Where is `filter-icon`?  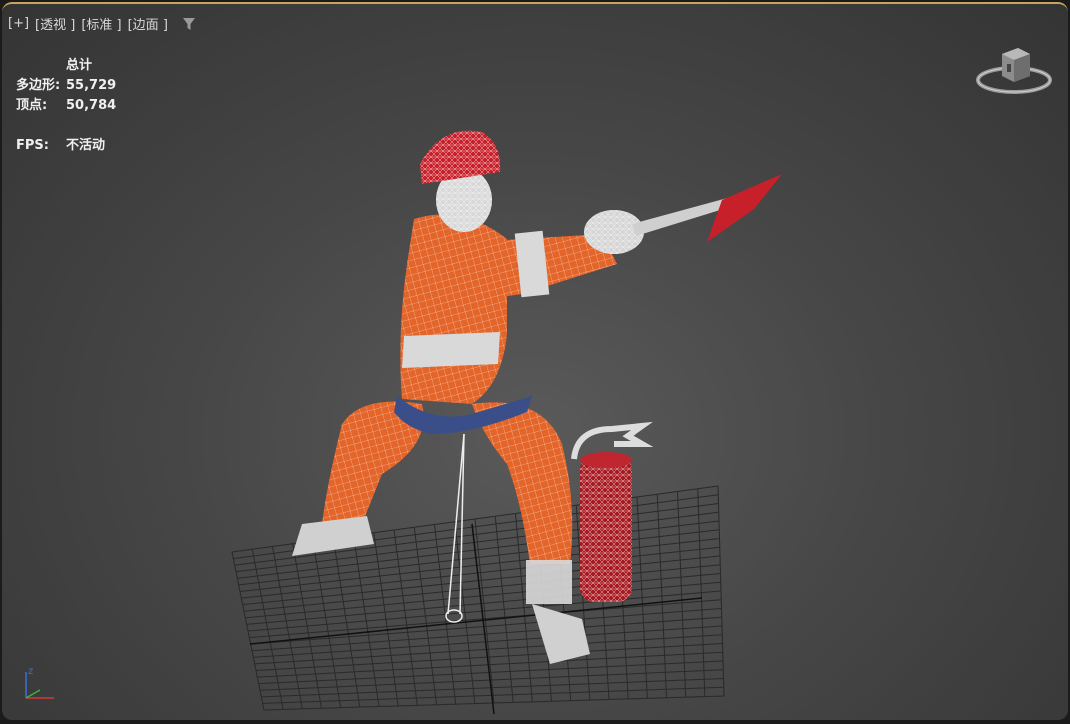
filter-icon is located at coordinates (189, 24).